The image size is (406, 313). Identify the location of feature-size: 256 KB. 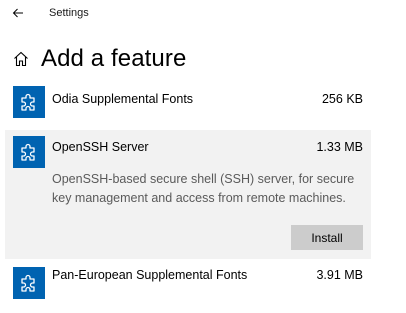
(342, 99).